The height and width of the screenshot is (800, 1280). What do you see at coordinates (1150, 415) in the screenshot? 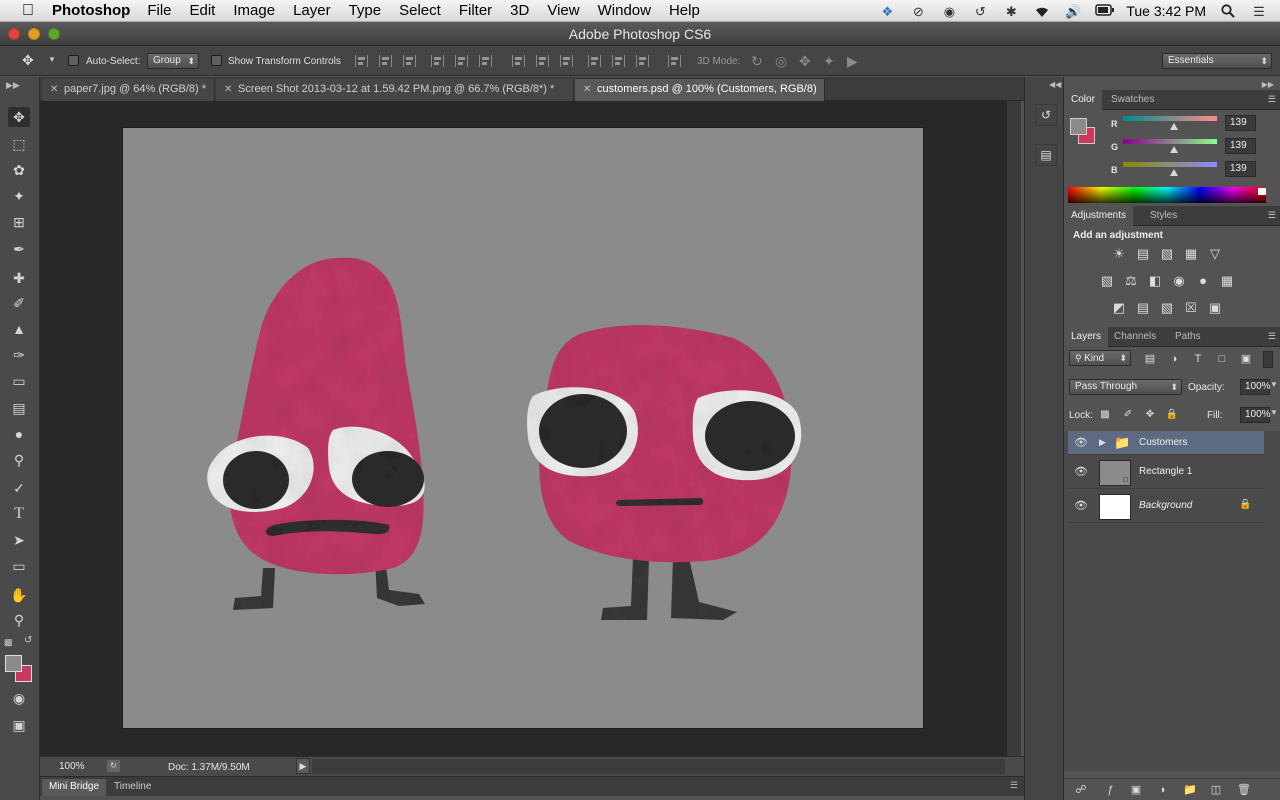
I see `lock-position-icon: ✥` at bounding box center [1150, 415].